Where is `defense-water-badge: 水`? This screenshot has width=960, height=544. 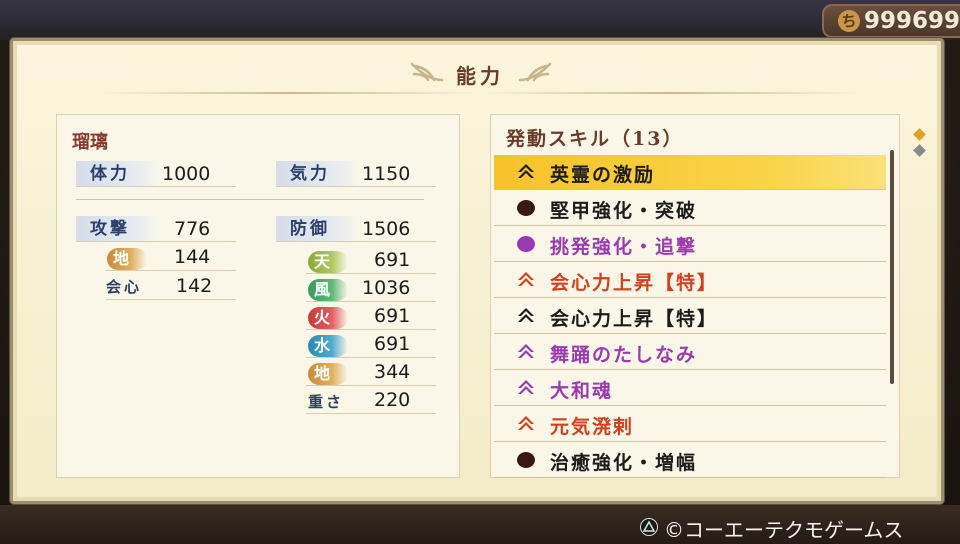 defense-water-badge: 水 is located at coordinates (328, 346).